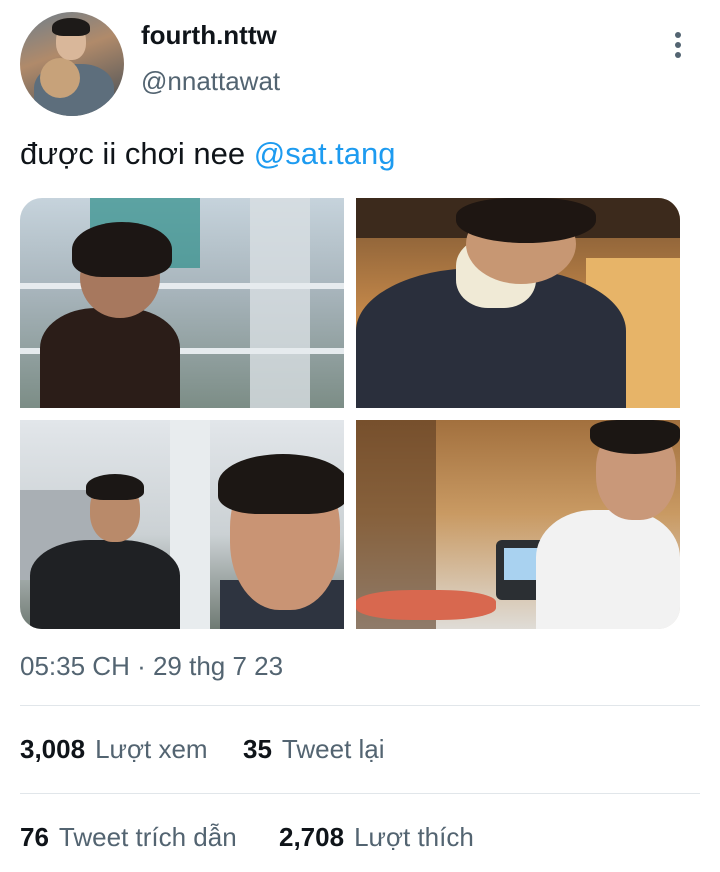  I want to click on stat-likes: 2,708 Lượt thích, so click(376, 837).